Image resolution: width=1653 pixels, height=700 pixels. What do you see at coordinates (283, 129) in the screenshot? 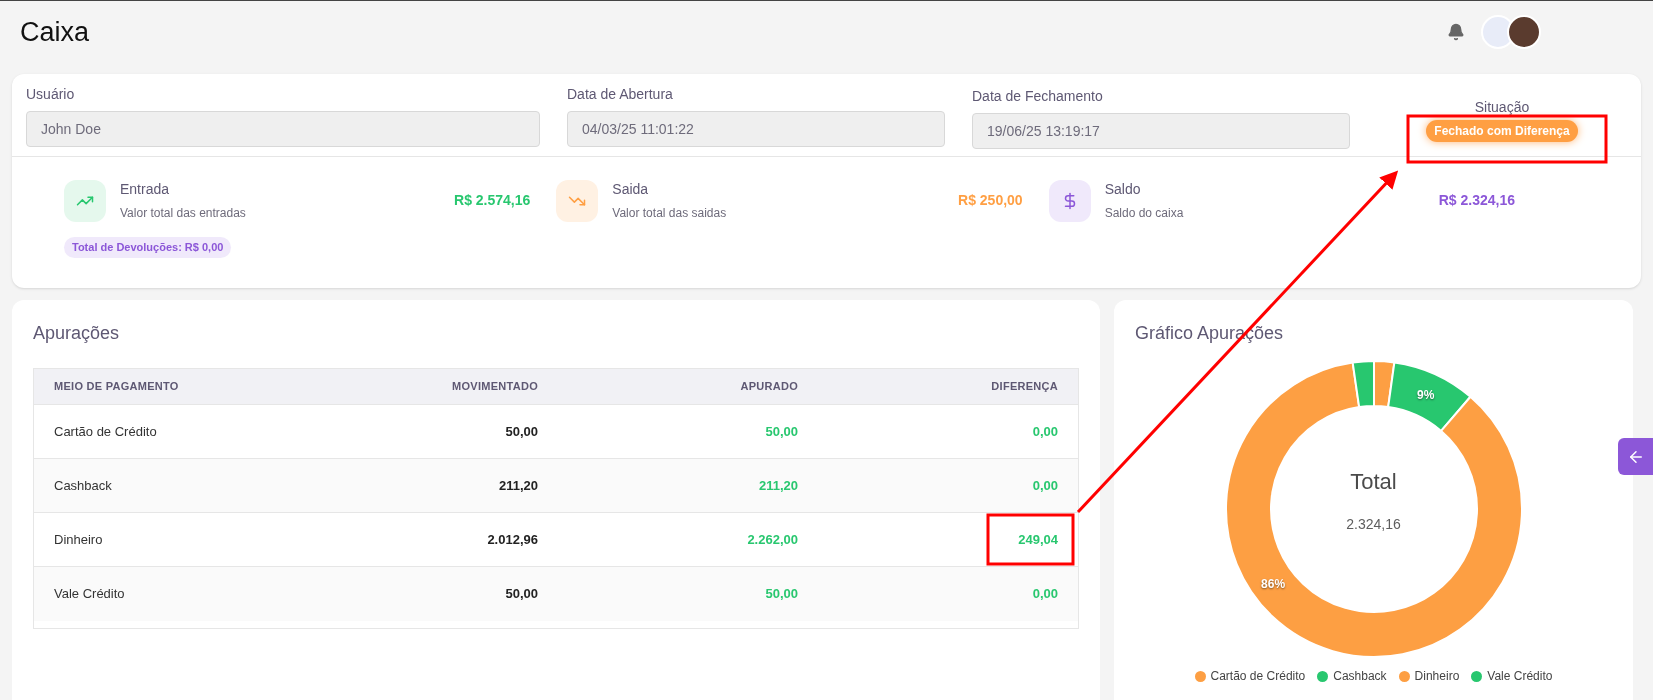
I see `input-field: John Doe` at bounding box center [283, 129].